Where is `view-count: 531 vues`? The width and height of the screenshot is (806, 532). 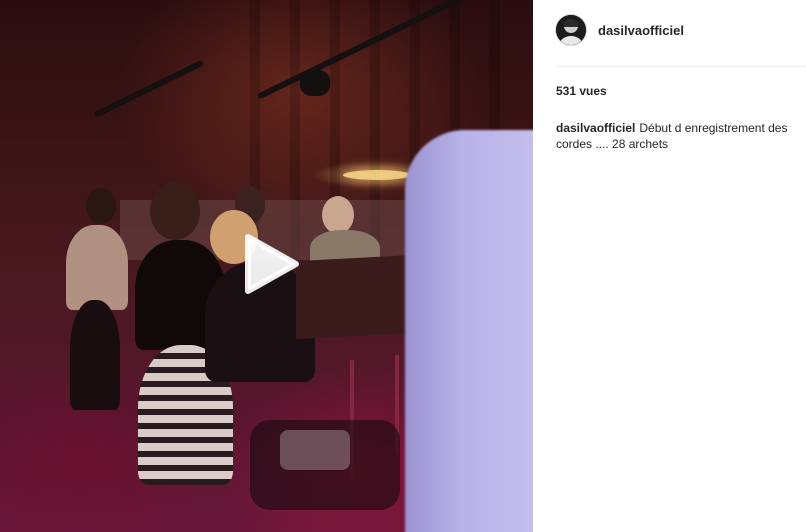 view-count: 531 vues is located at coordinates (581, 91).